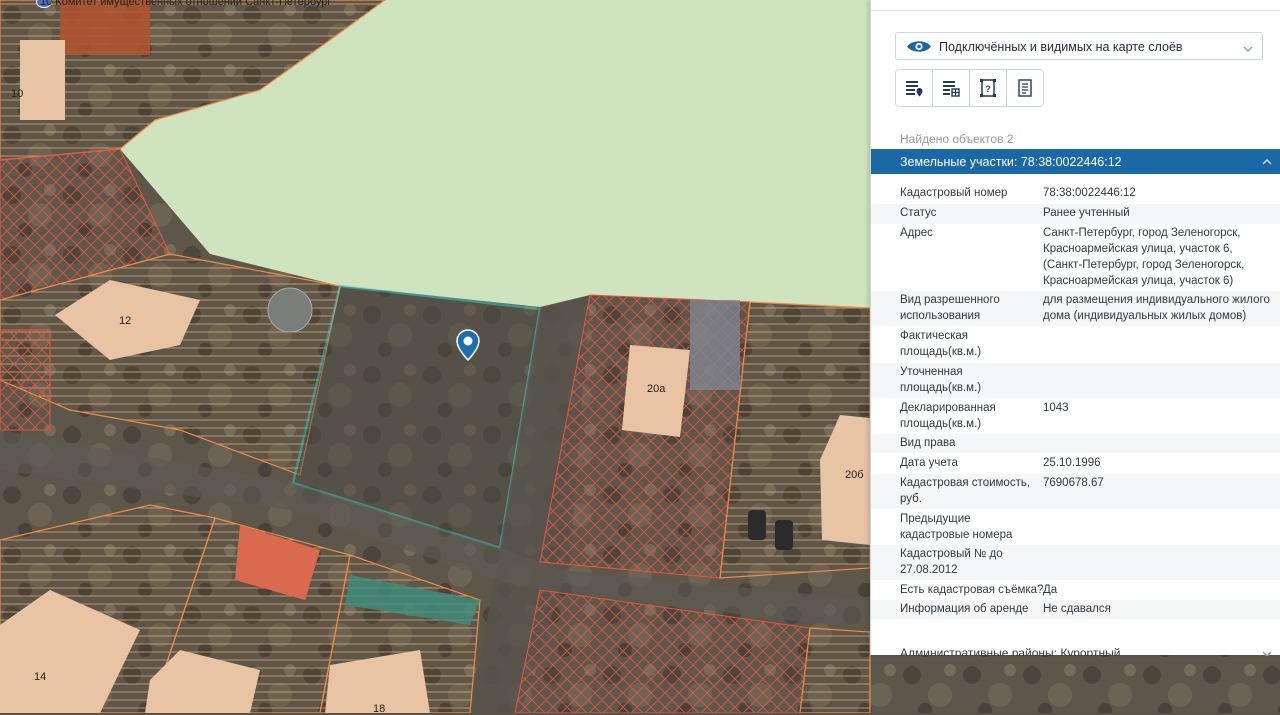 The width and height of the screenshot is (1280, 715). Describe the element at coordinates (1061, 47) in the screenshot. I see `layers-select-value: Подключённых и видимых на карте слоёв` at that location.